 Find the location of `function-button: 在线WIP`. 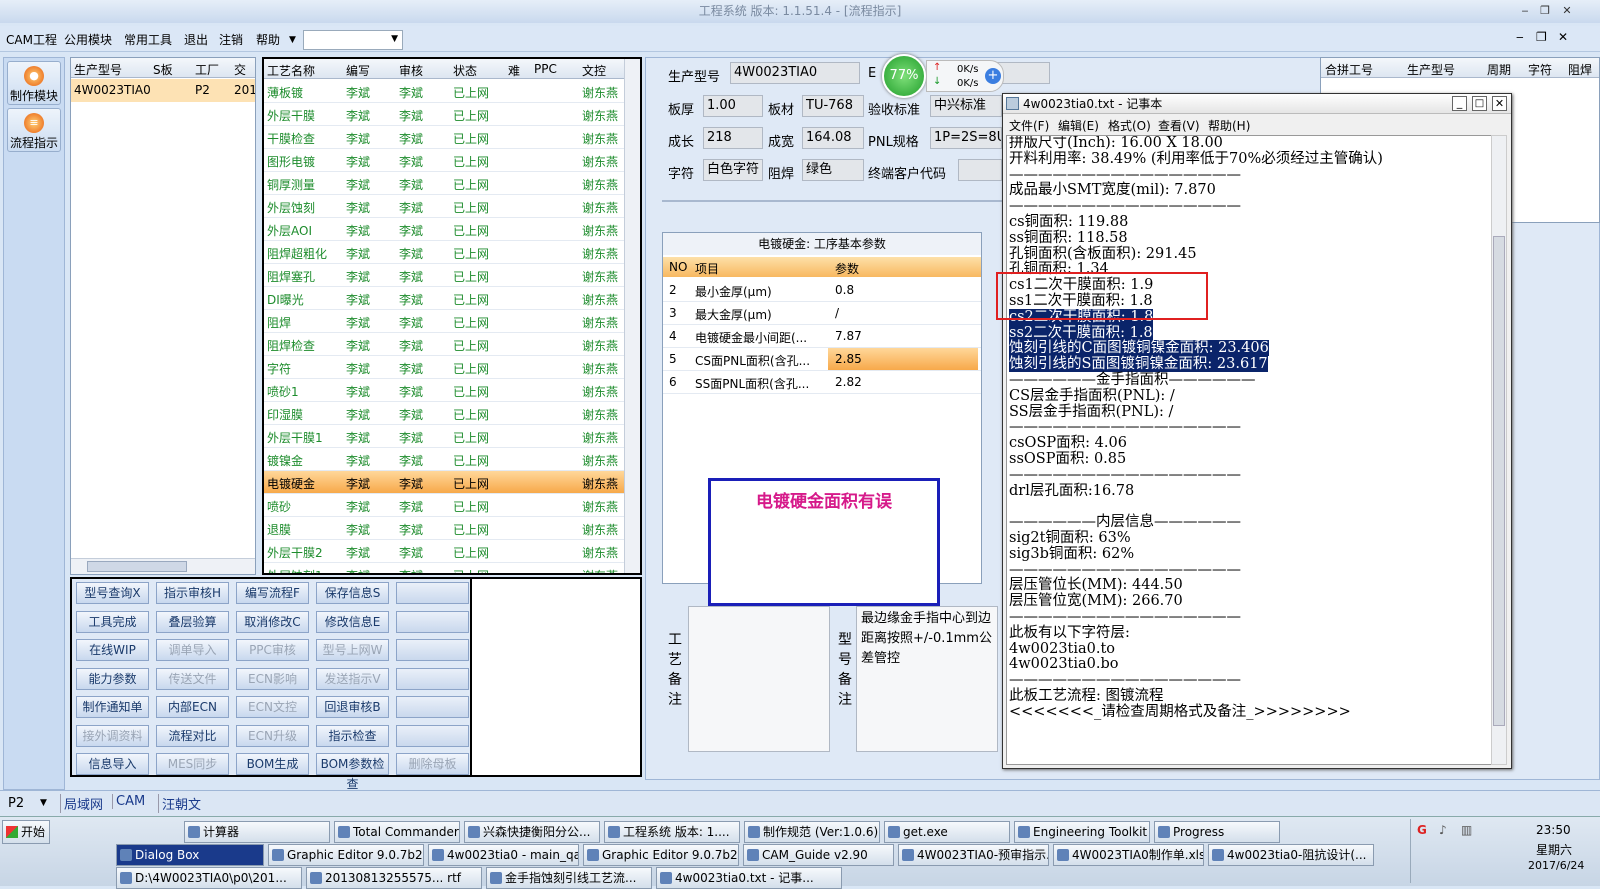

function-button: 在线WIP is located at coordinates (112, 650).